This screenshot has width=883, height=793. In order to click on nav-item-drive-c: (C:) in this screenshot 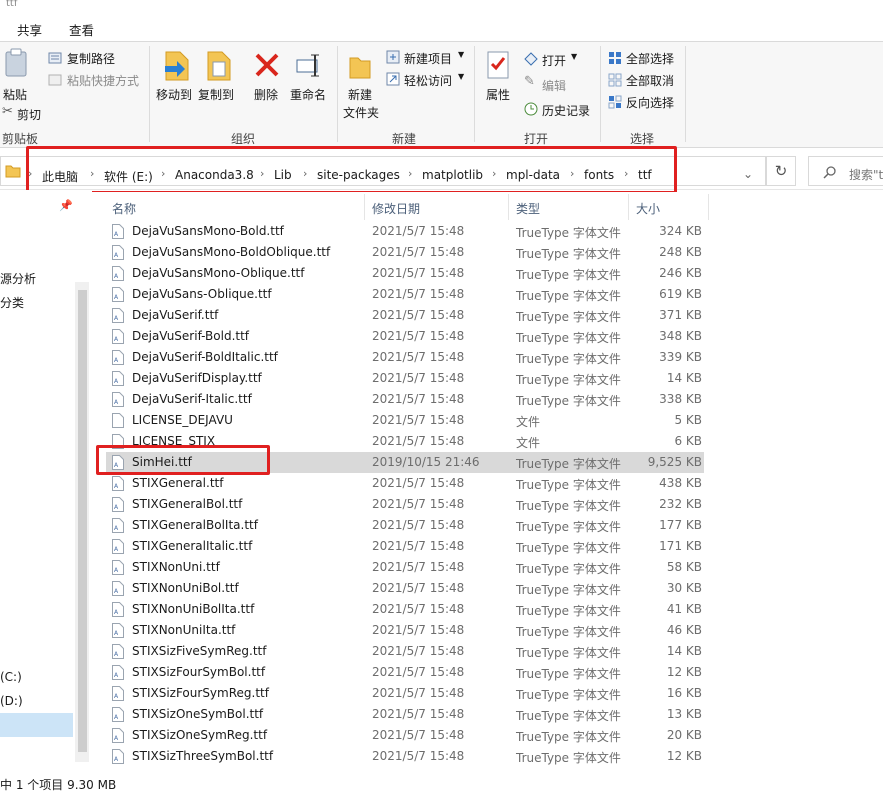, I will do `click(11, 677)`.